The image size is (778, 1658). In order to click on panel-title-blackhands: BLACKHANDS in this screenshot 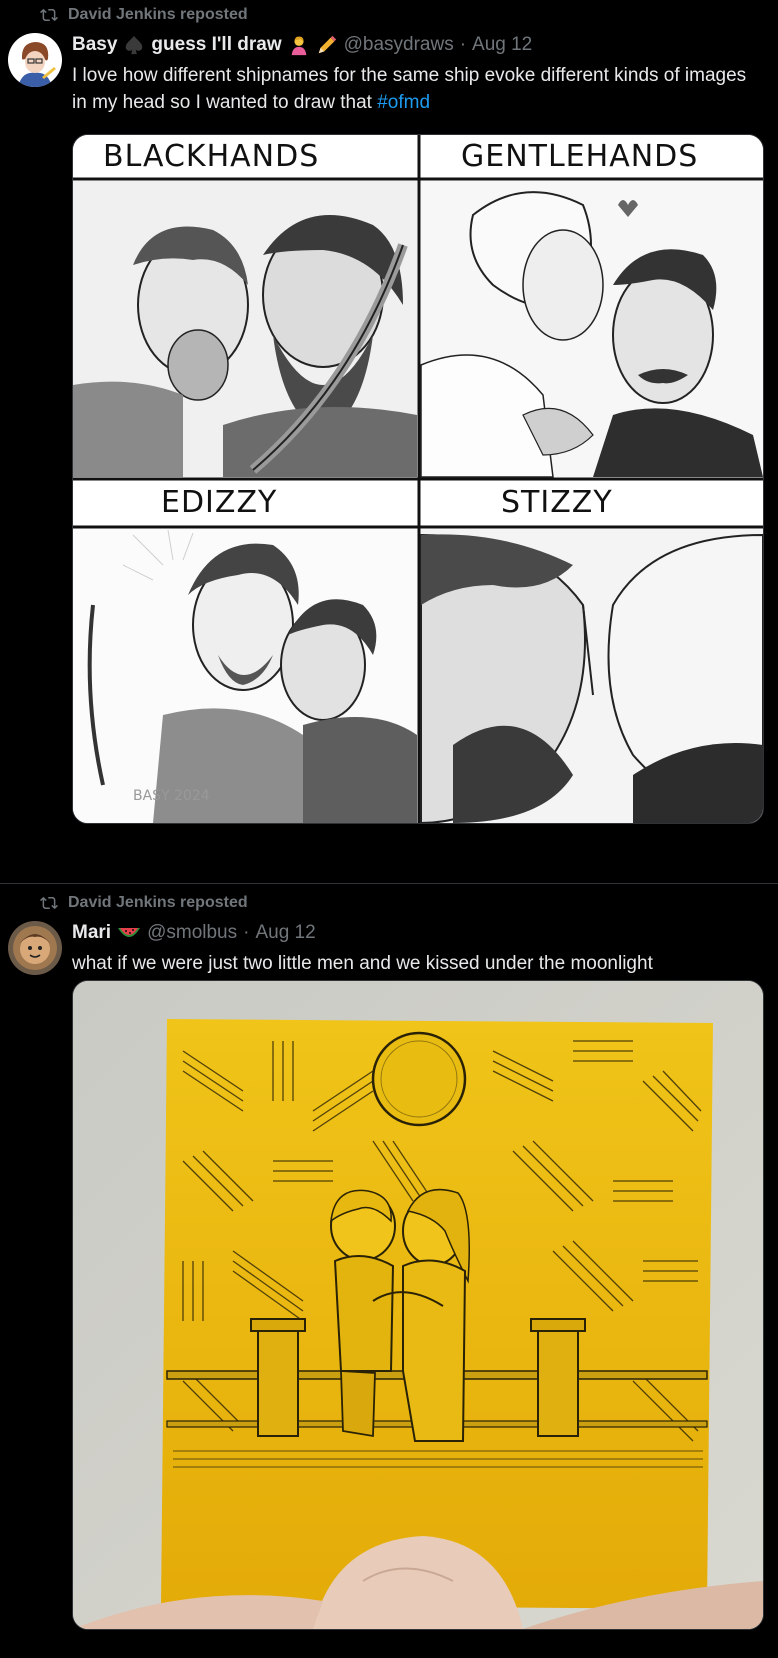, I will do `click(211, 156)`.